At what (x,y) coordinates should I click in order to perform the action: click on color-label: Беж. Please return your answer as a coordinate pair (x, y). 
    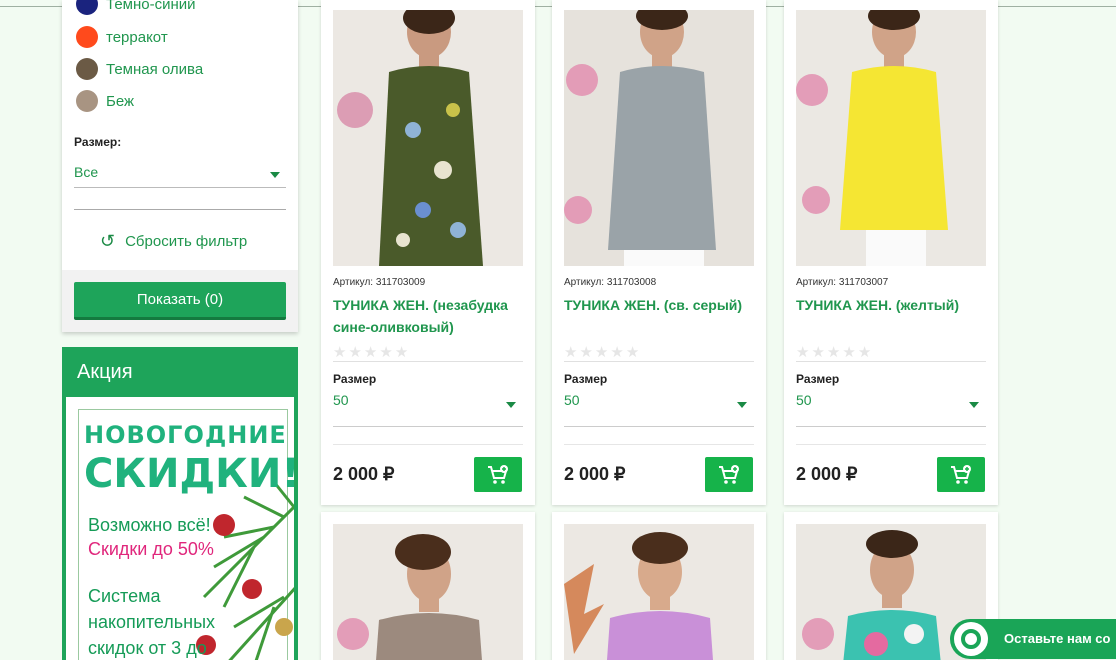
    Looking at the image, I should click on (120, 101).